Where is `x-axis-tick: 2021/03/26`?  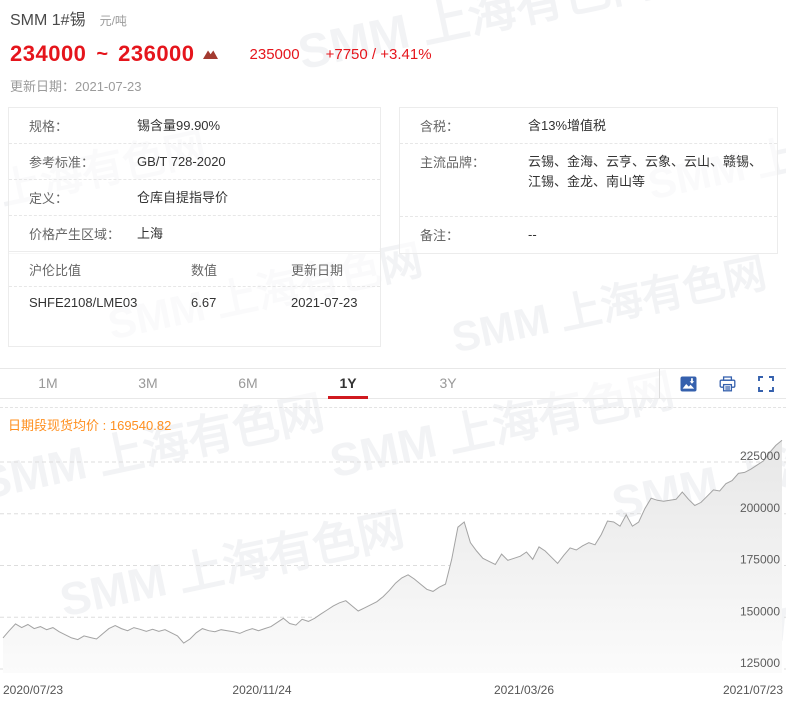
x-axis-tick: 2021/03/26 is located at coordinates (524, 690).